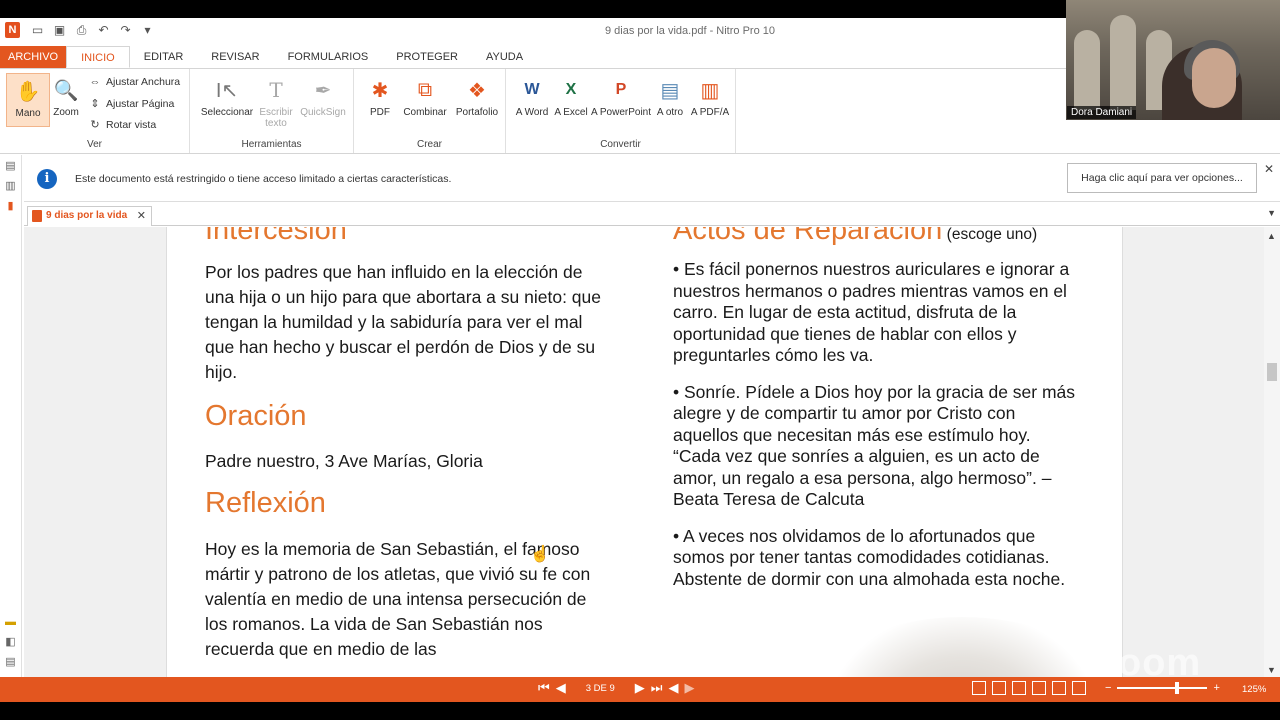  What do you see at coordinates (1162, 688) in the screenshot?
I see `zoom-slider` at bounding box center [1162, 688].